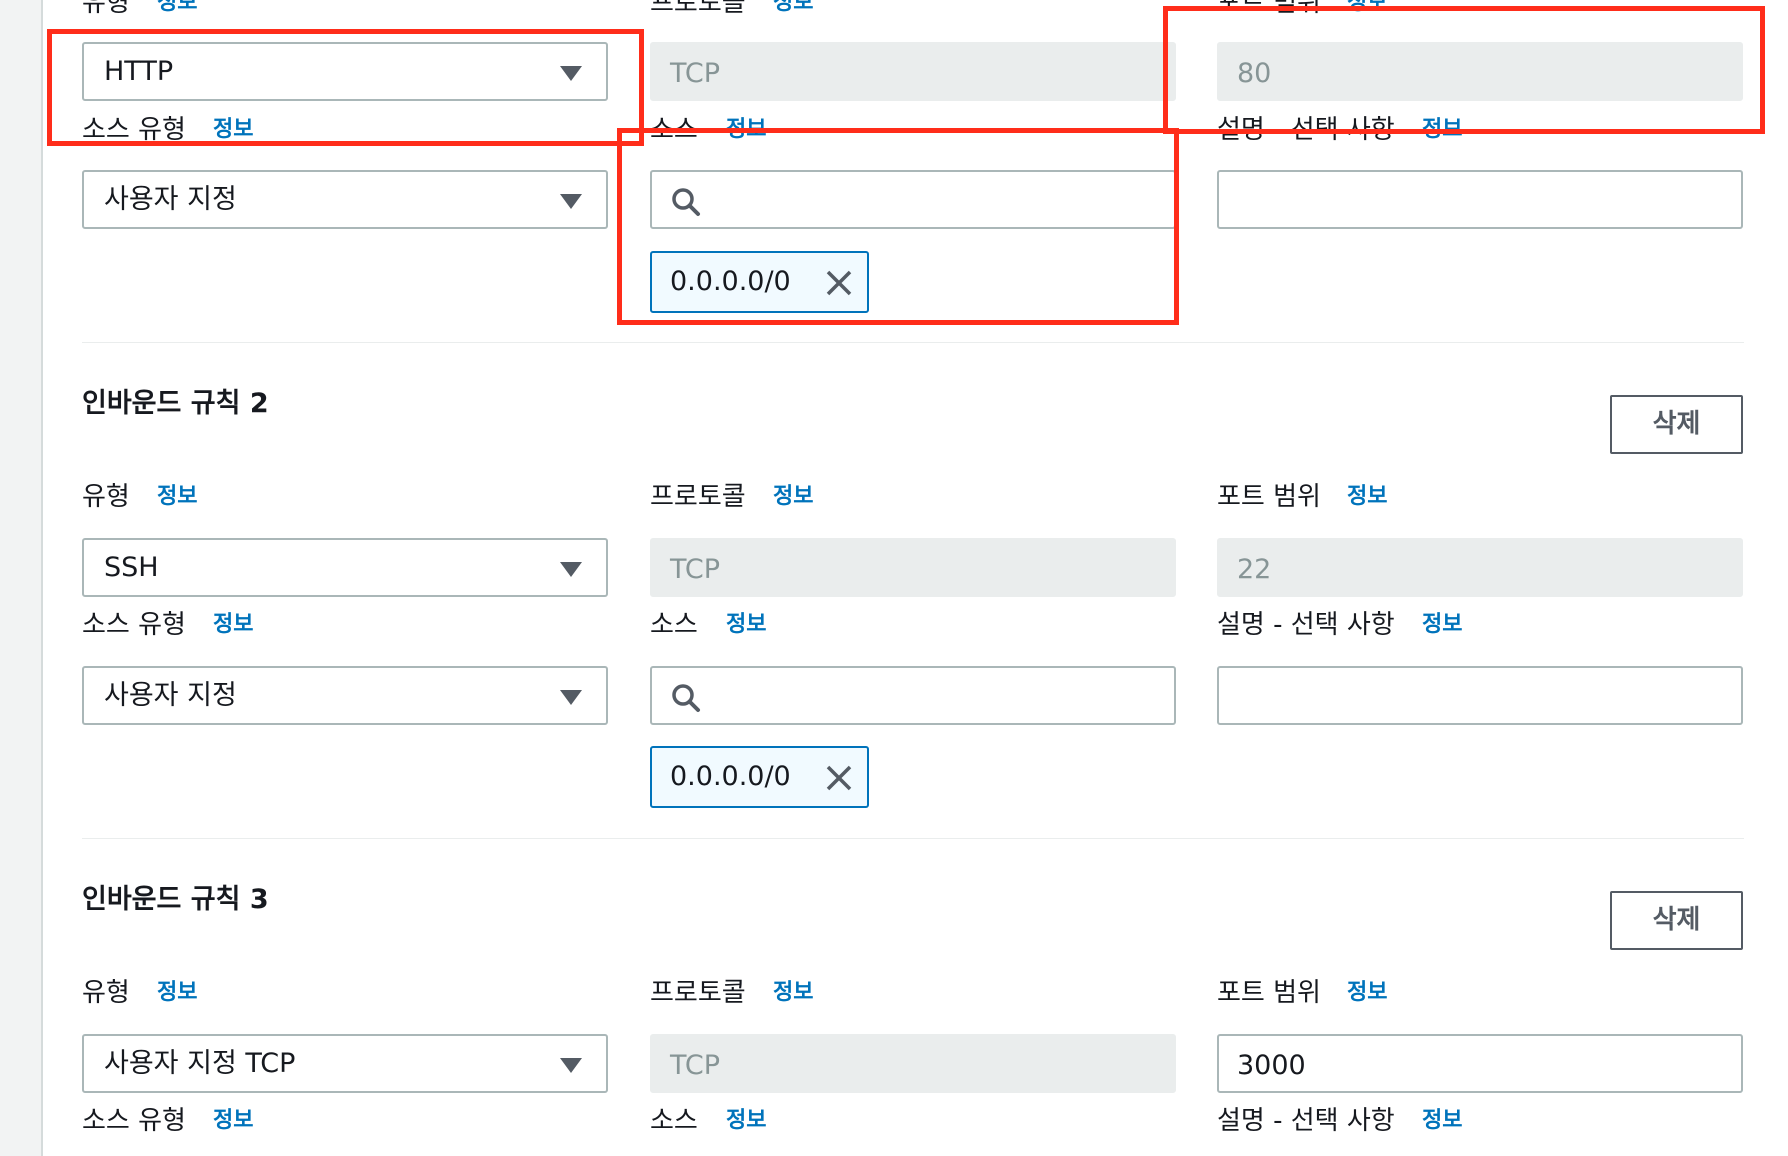 Image resolution: width=1788 pixels, height=1156 pixels. Describe the element at coordinates (1254, 569) in the screenshot. I see `port-range-value: 22` at that location.